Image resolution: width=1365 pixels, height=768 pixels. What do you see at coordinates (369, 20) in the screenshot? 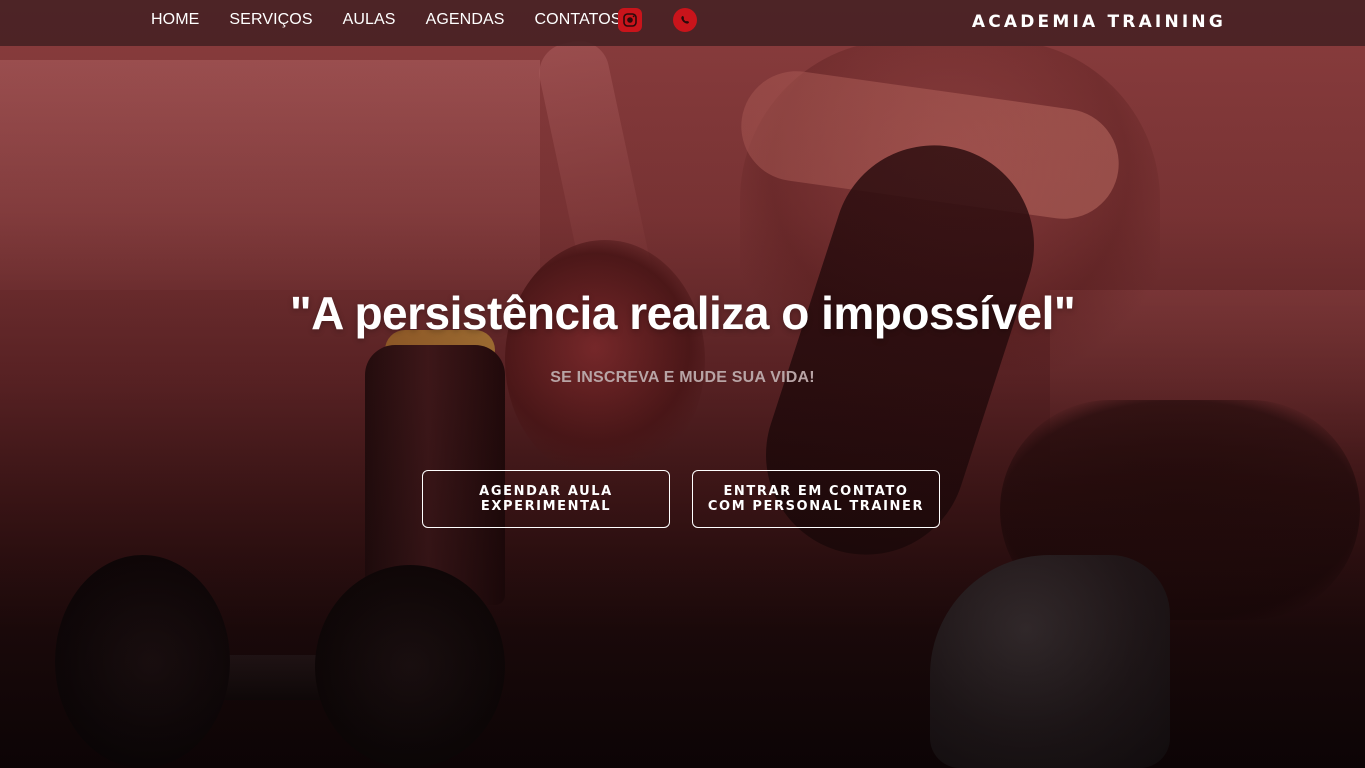
I see `nav-link-aulas: AULAS` at bounding box center [369, 20].